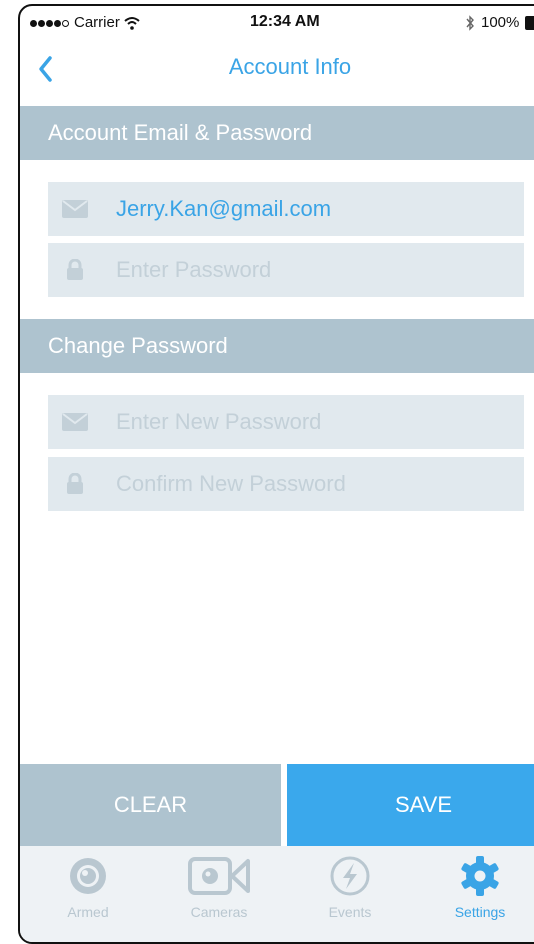  I want to click on tab-label-cameras: Cameras, so click(219, 912).